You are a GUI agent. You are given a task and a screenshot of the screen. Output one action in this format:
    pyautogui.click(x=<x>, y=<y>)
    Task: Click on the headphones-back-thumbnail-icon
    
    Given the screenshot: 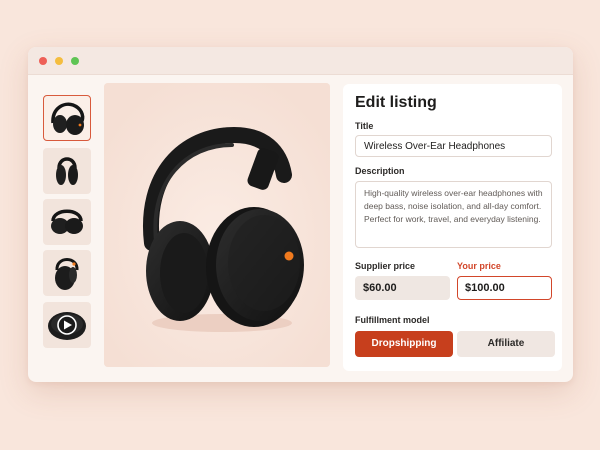 What is the action you would take?
    pyautogui.click(x=67, y=274)
    